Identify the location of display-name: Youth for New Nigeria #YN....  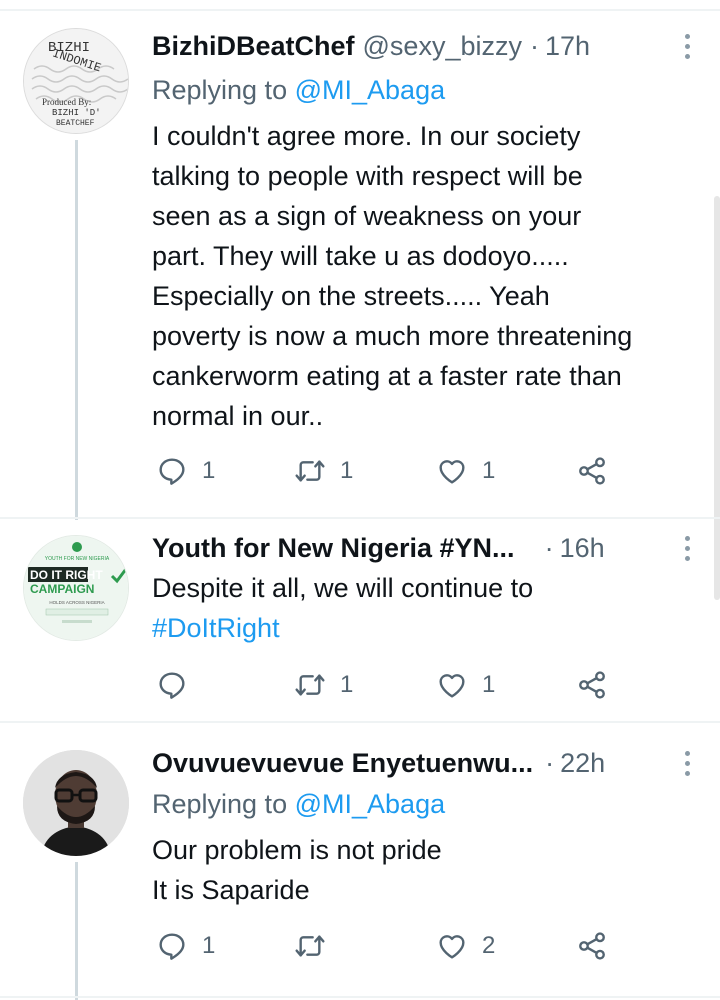
(333, 548).